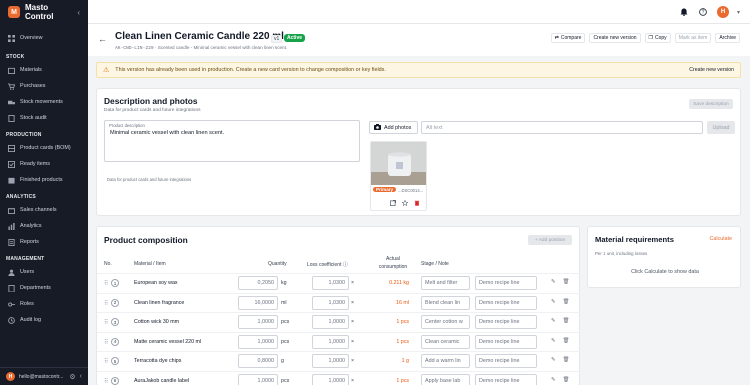 The image size is (750, 385). I want to click on sidebar-item-product-cards: Product cards (BOM), so click(44, 148).